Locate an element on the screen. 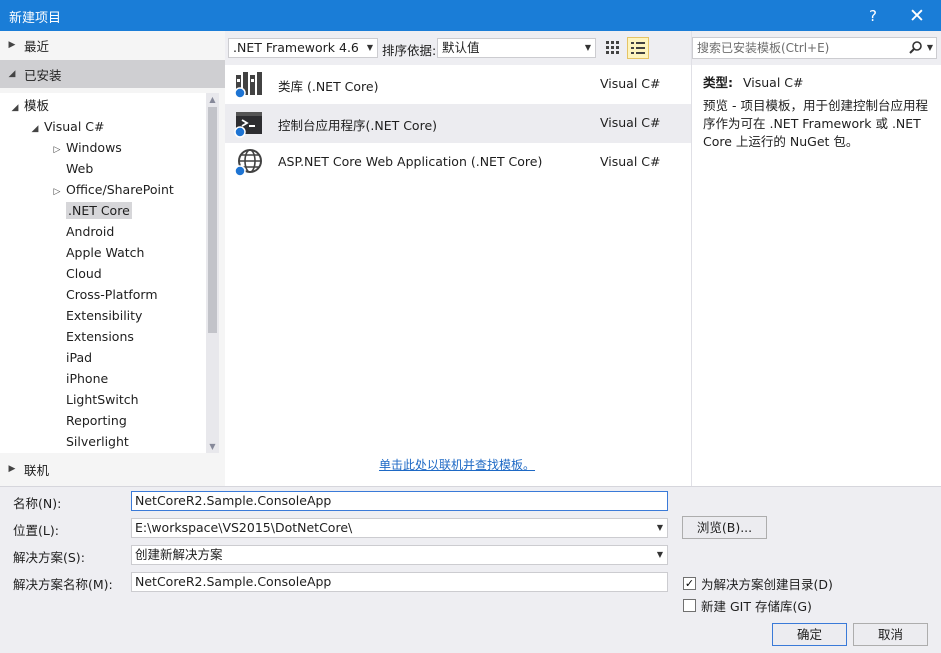 Image resolution: width=941 pixels, height=653 pixels. name-label: 名称(N): is located at coordinates (37, 503).